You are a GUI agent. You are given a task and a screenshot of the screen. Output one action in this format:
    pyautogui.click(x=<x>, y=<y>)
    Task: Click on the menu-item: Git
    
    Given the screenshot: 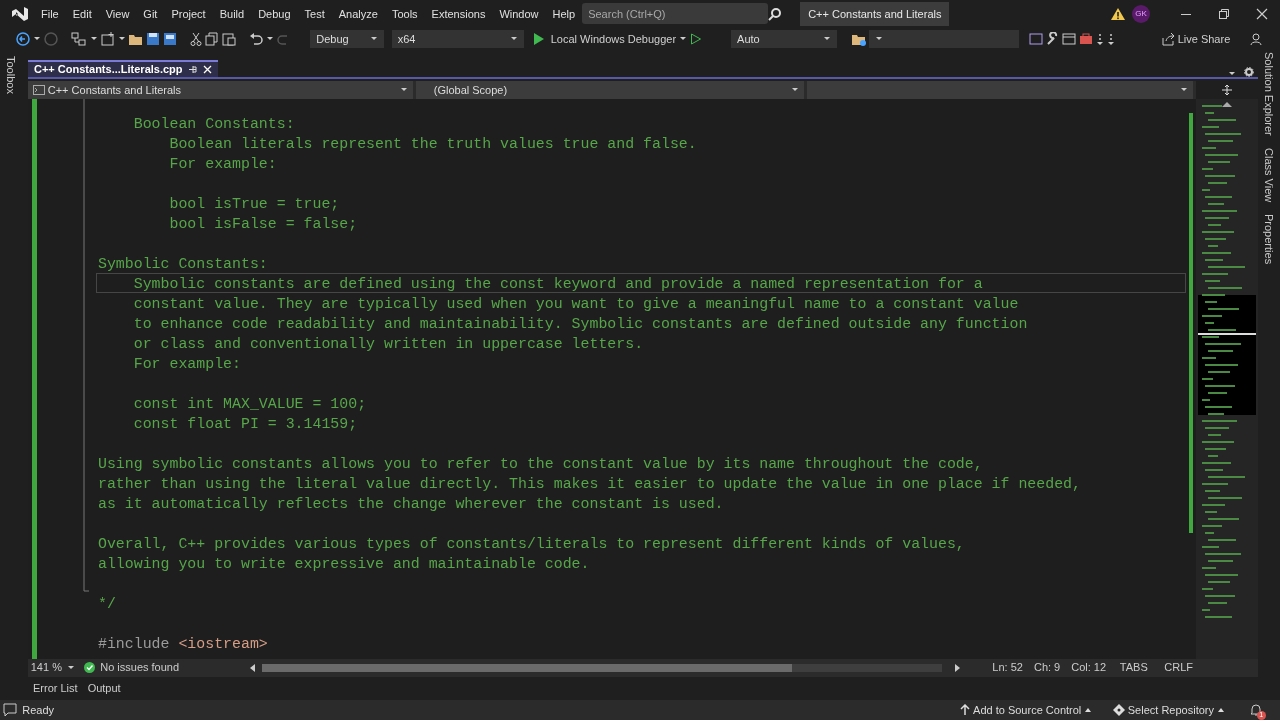 What is the action you would take?
    pyautogui.click(x=150, y=14)
    